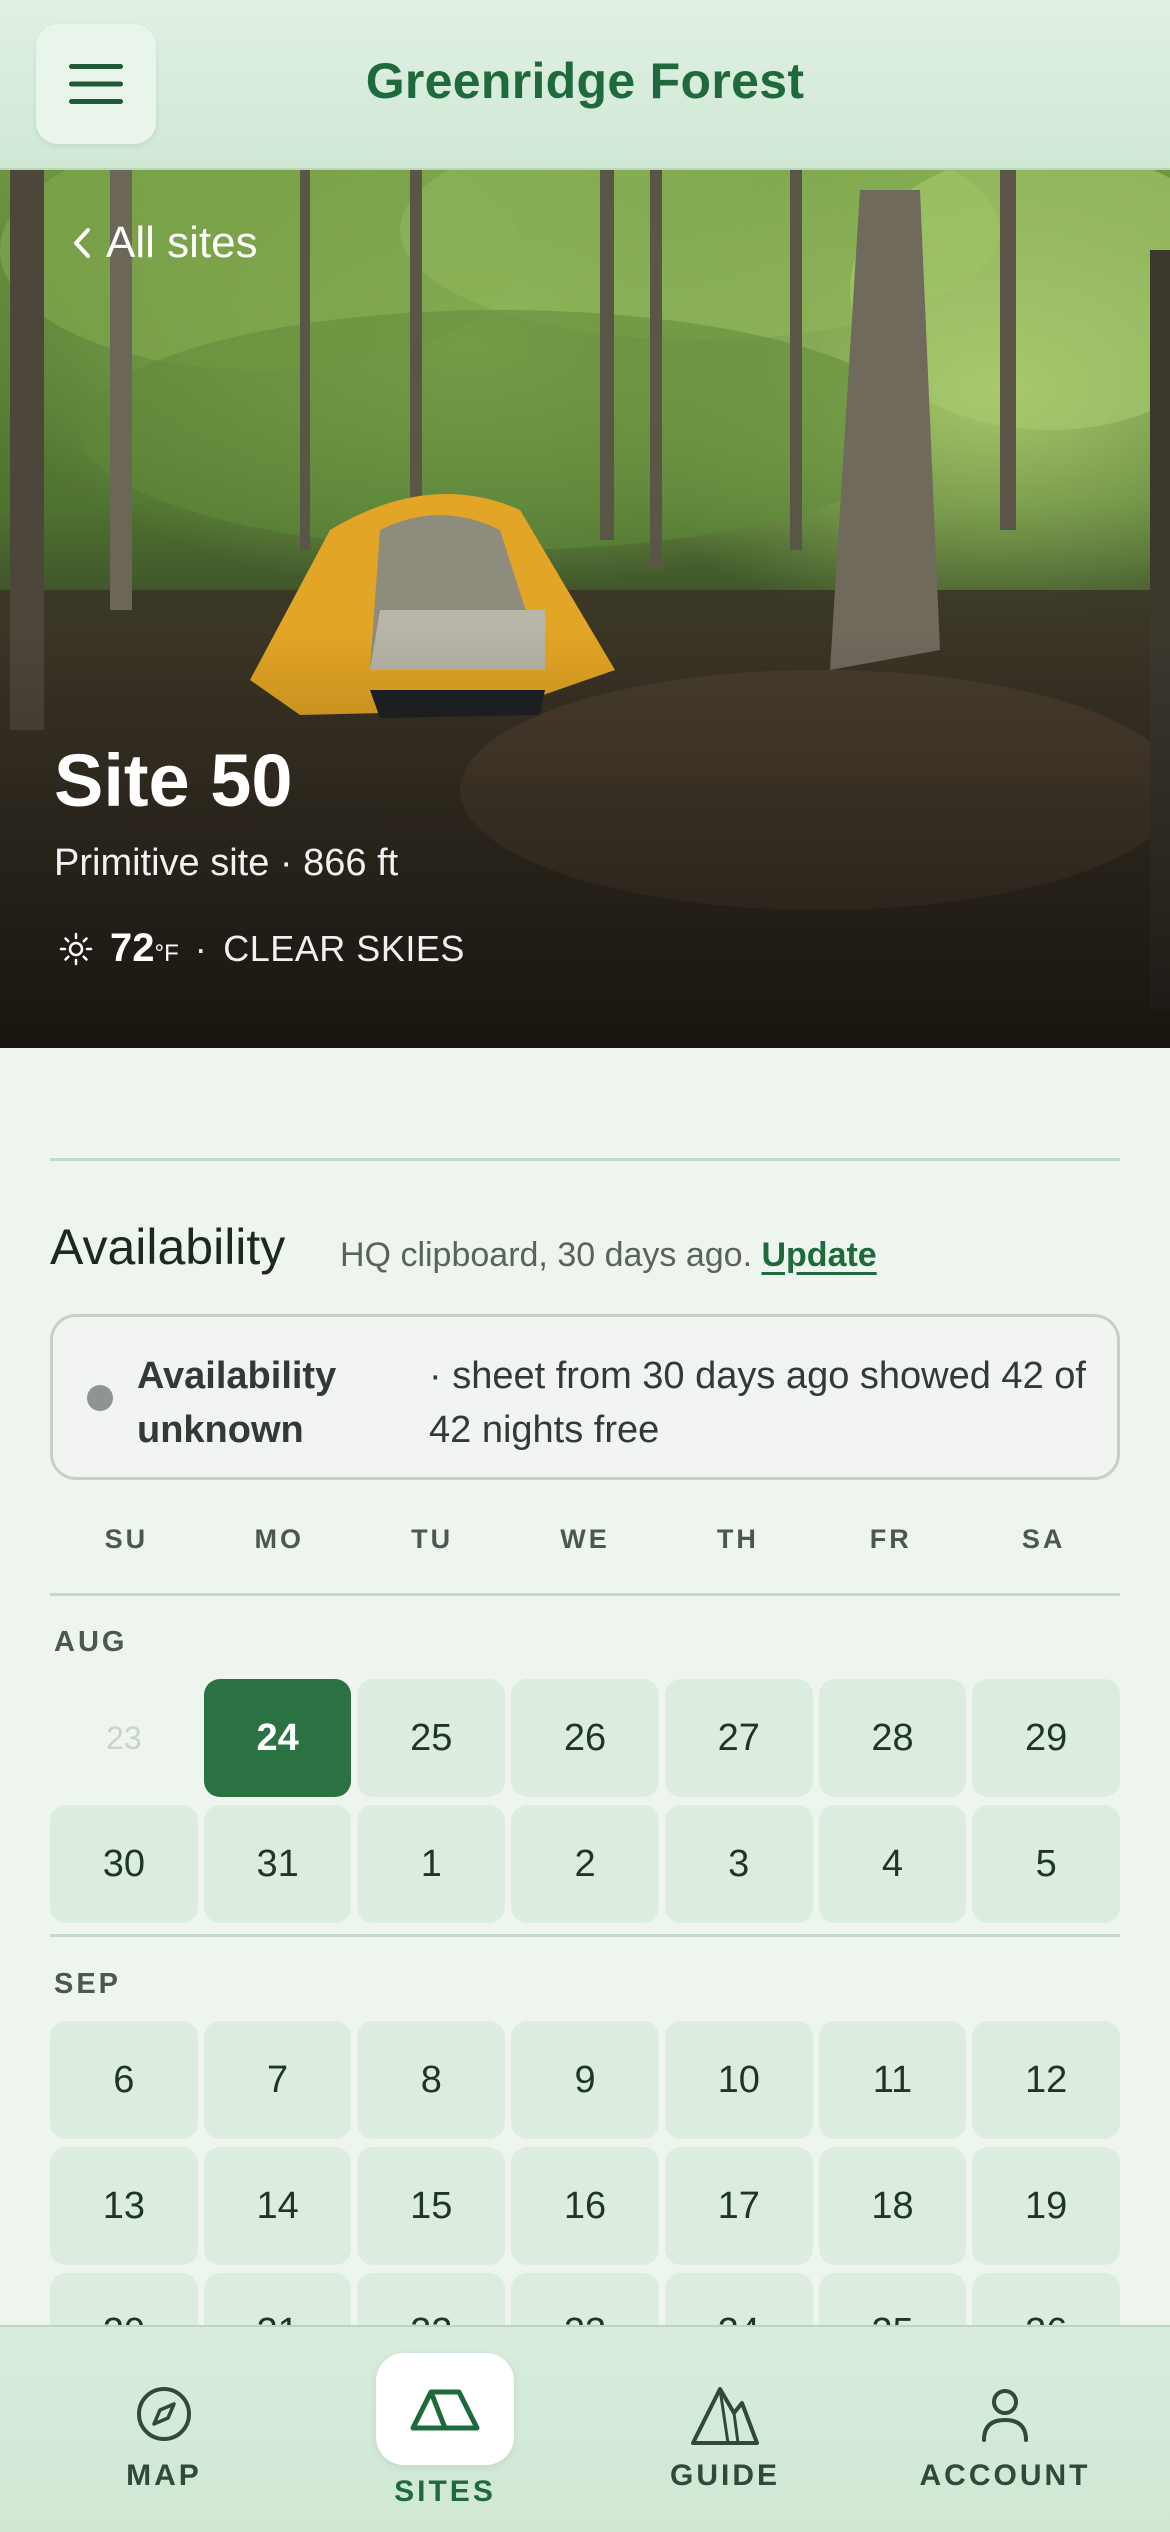 This screenshot has height=2532, width=1170. What do you see at coordinates (546, 1255) in the screenshot?
I see `availability-note-text: HQ clipboard, 30 days ago.` at bounding box center [546, 1255].